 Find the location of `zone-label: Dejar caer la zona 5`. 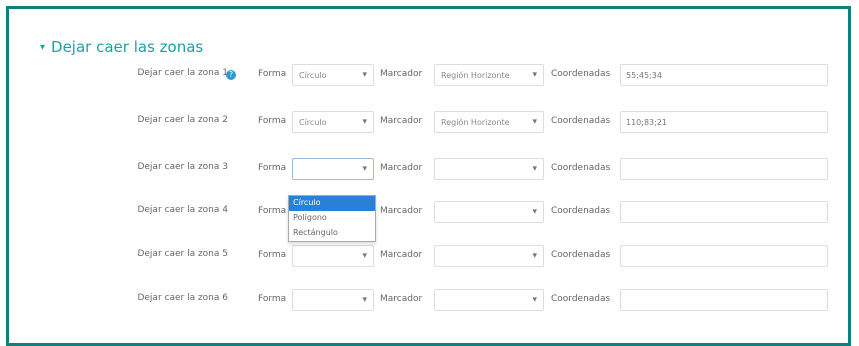

zone-label: Dejar caer la zona 5 is located at coordinates (182, 254).